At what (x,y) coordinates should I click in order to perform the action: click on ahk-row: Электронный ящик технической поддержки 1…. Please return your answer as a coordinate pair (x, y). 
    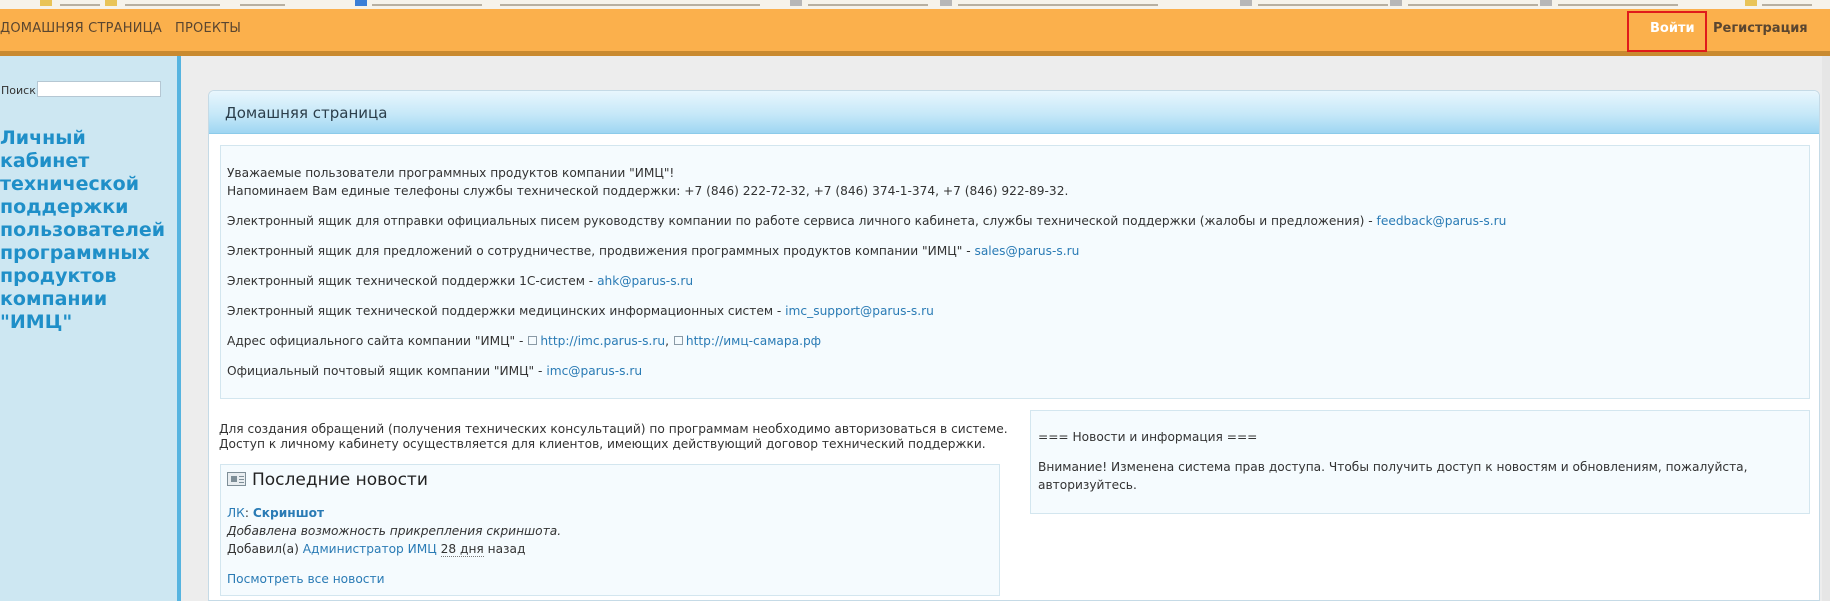
    Looking at the image, I should click on (460, 281).